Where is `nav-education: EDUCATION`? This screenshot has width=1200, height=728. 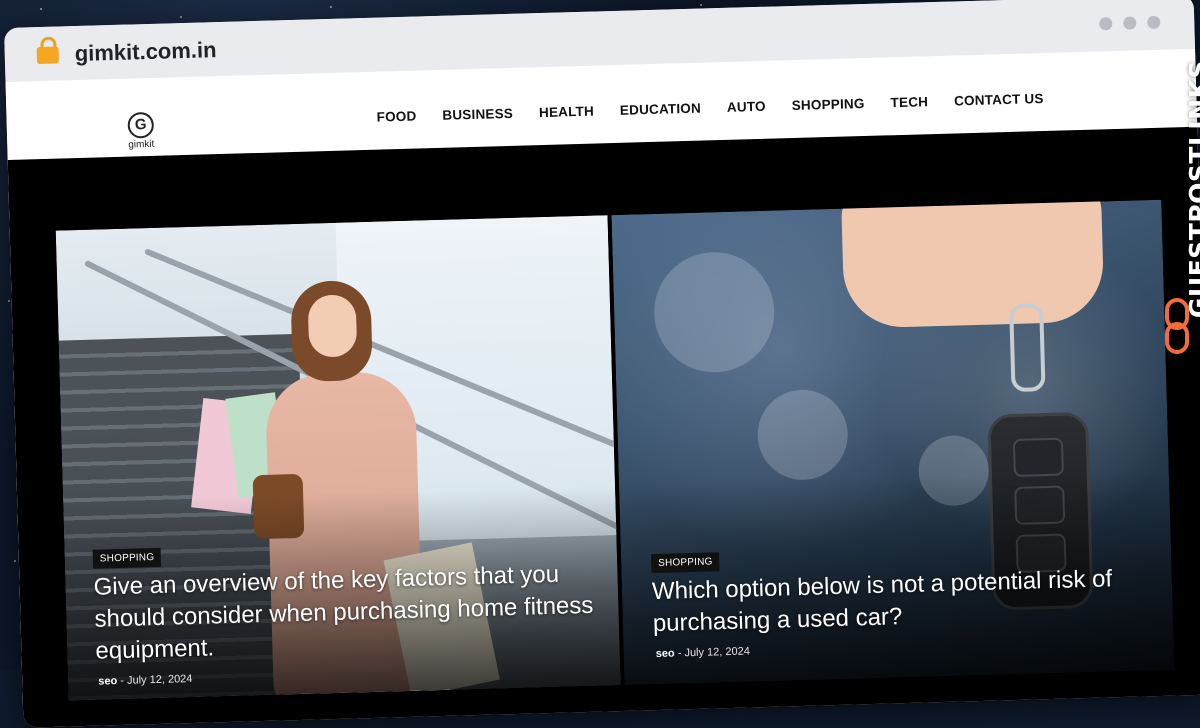 nav-education: EDUCATION is located at coordinates (660, 109).